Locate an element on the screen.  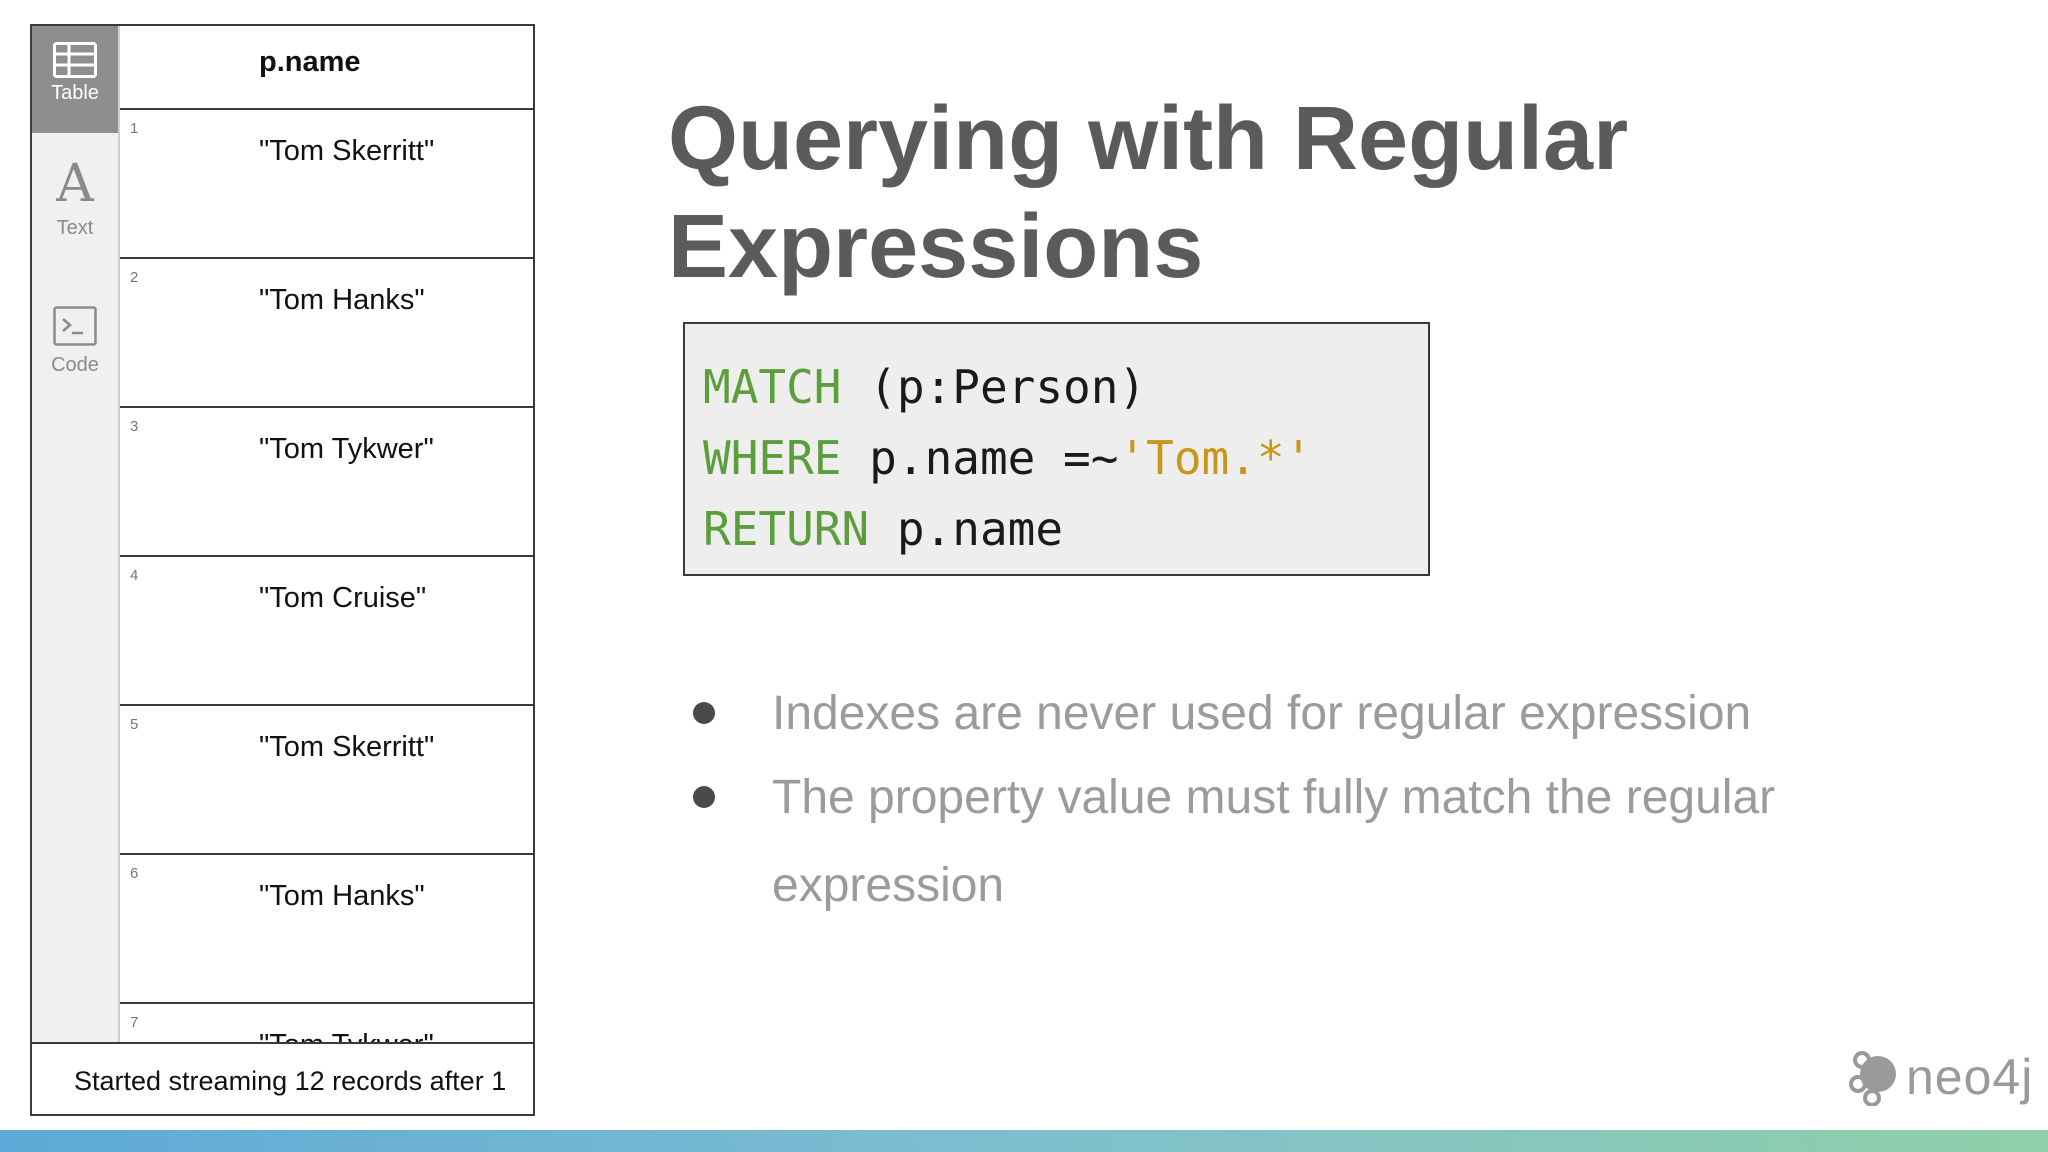
table-row: 6 "Tom Hanks" is located at coordinates (326, 929).